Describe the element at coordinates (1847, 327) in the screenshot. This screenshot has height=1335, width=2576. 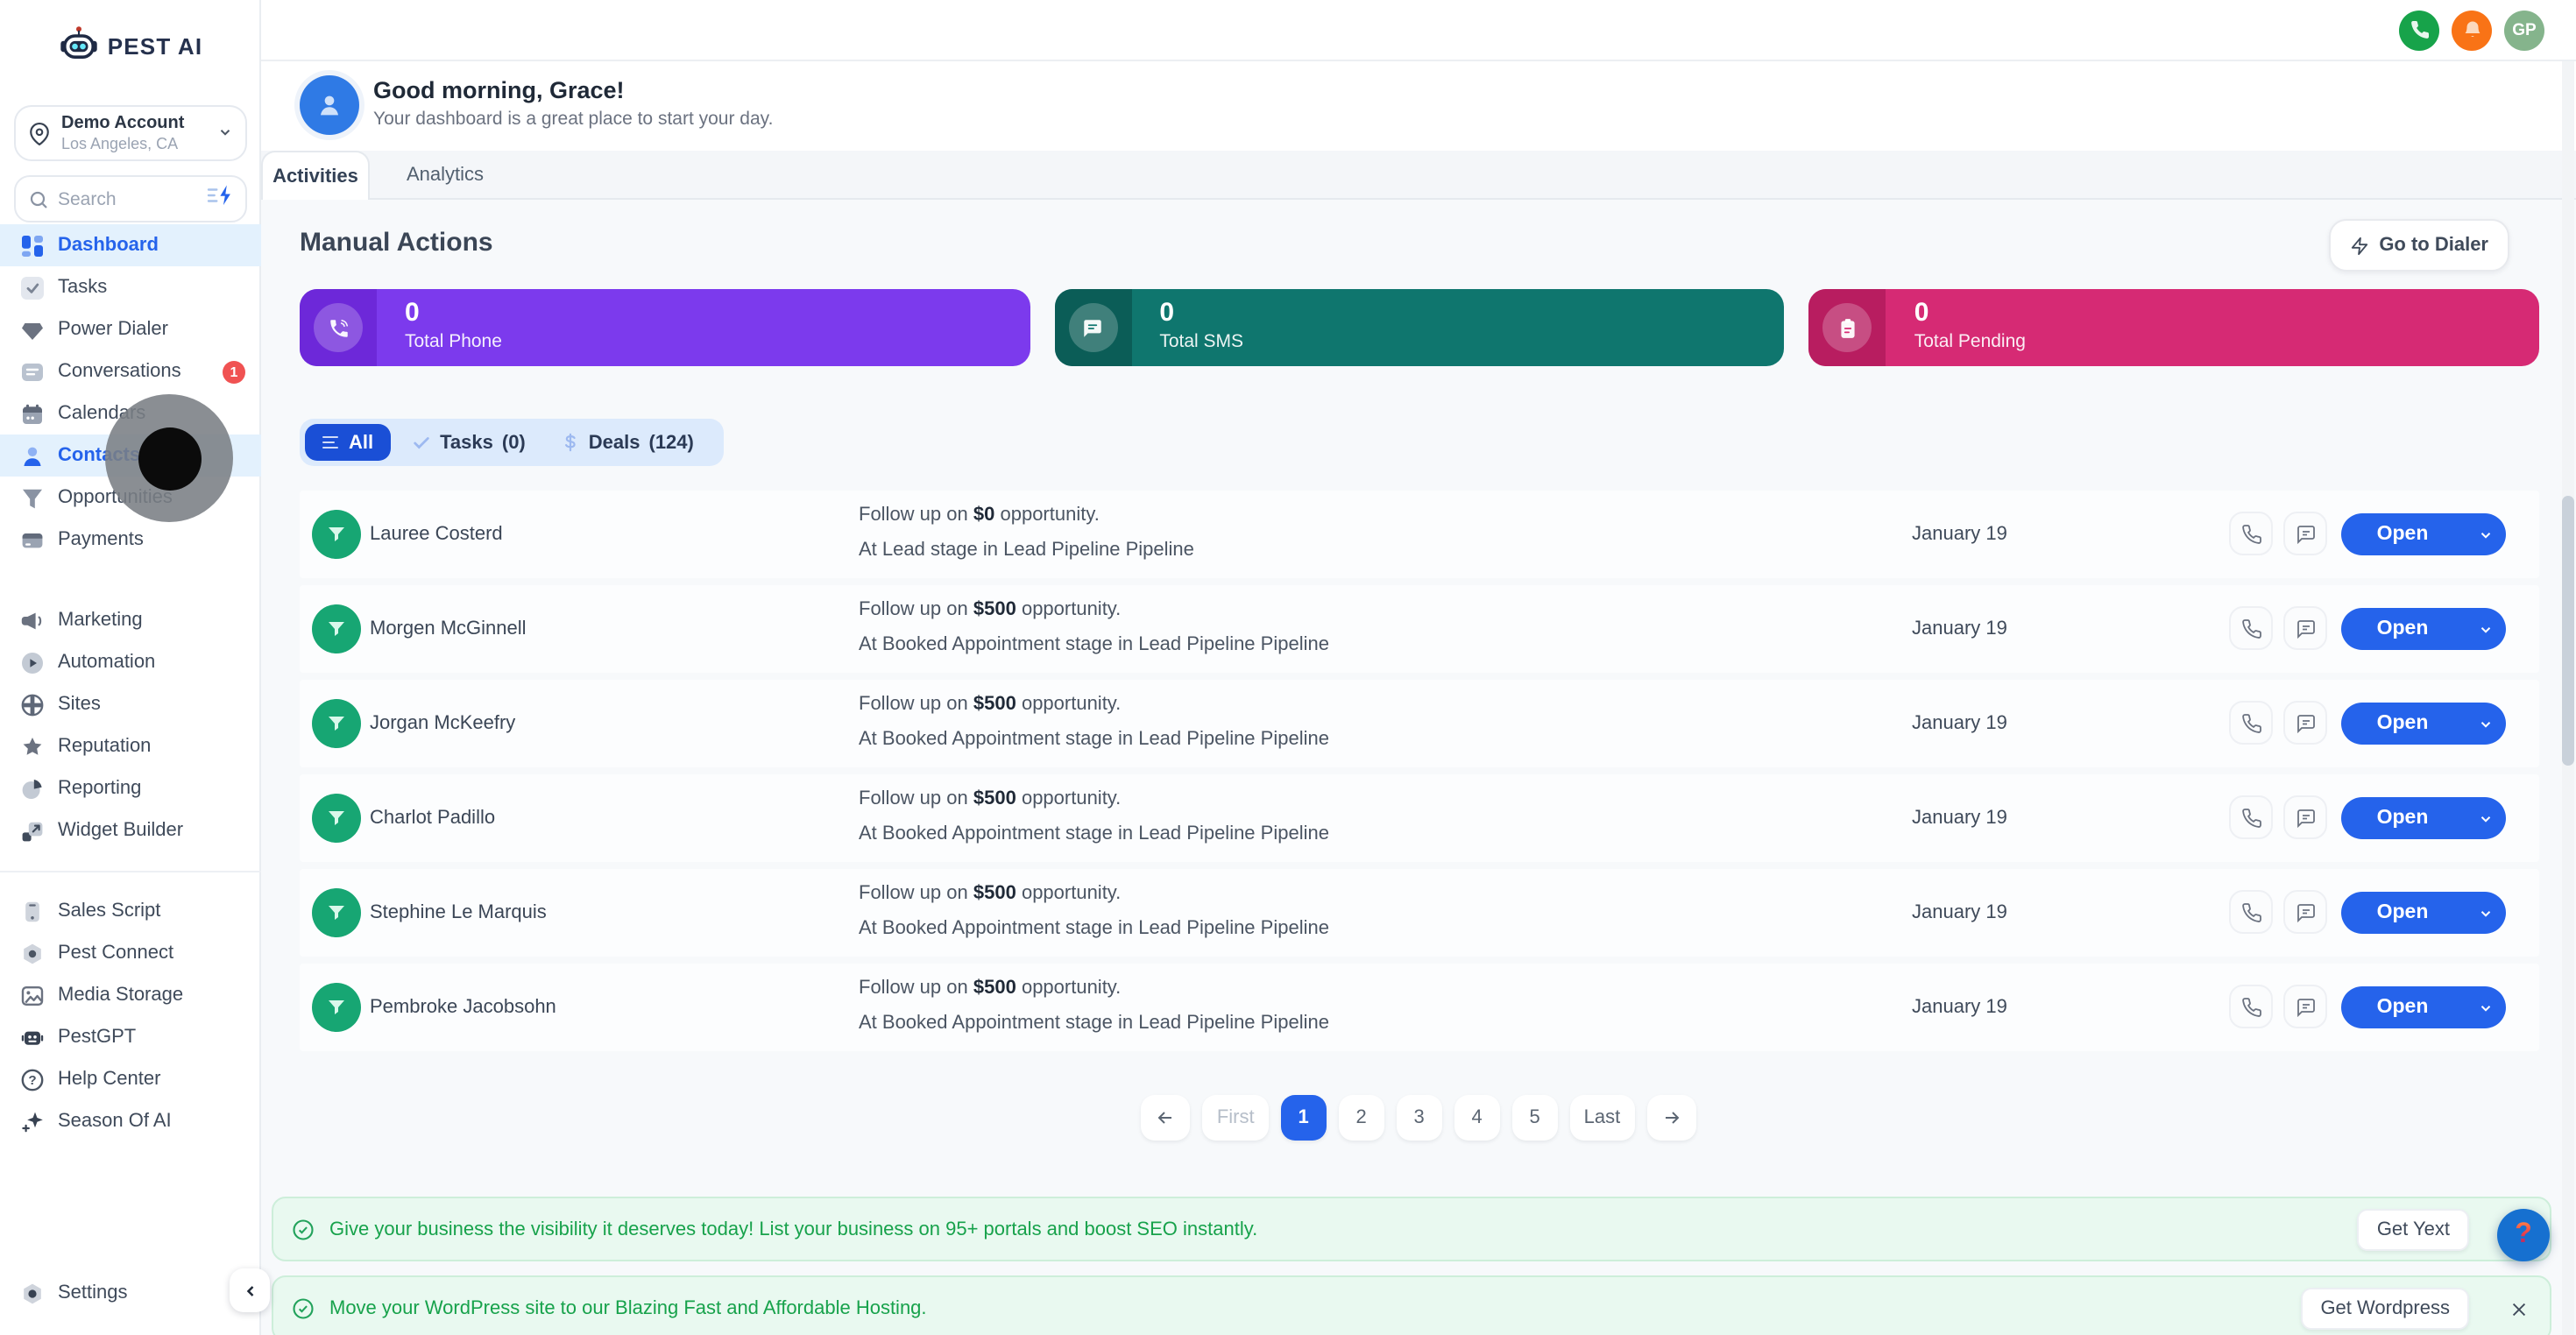
I see `stat-card-strip` at that location.